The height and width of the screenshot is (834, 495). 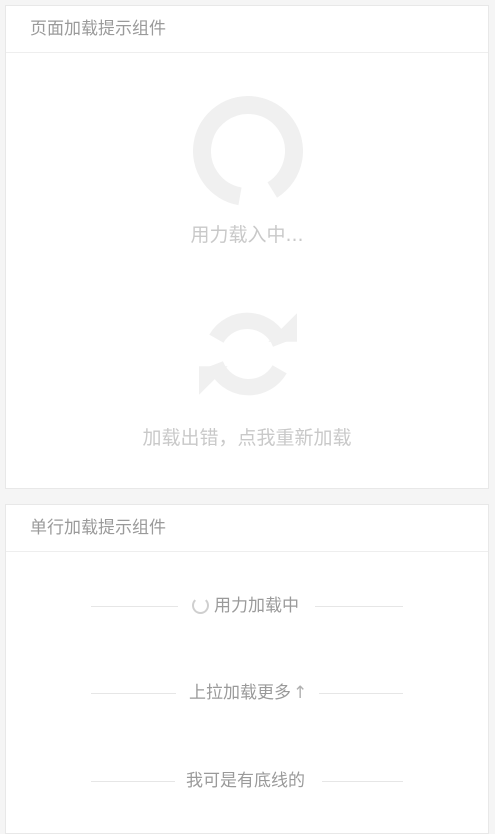 I want to click on pull-more-row: 上拉加载更多 ↑, so click(x=247, y=693).